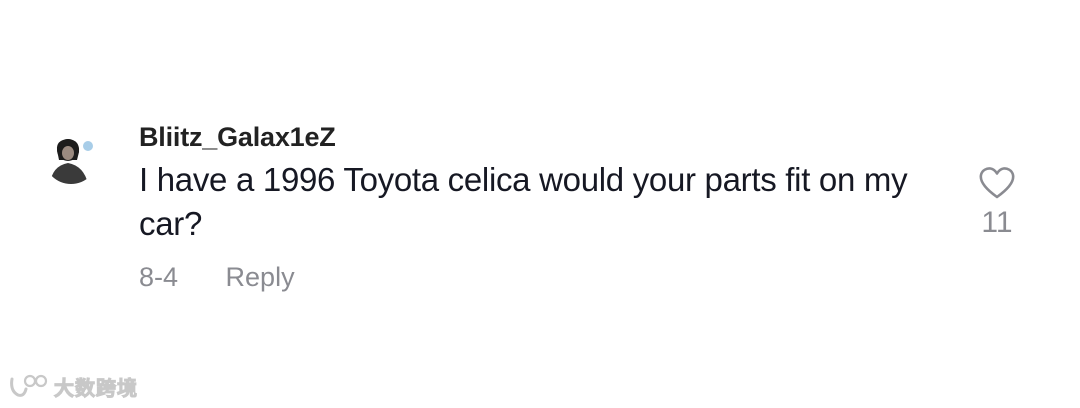 The image size is (1080, 408). I want to click on user-avatar, so click(71, 157).